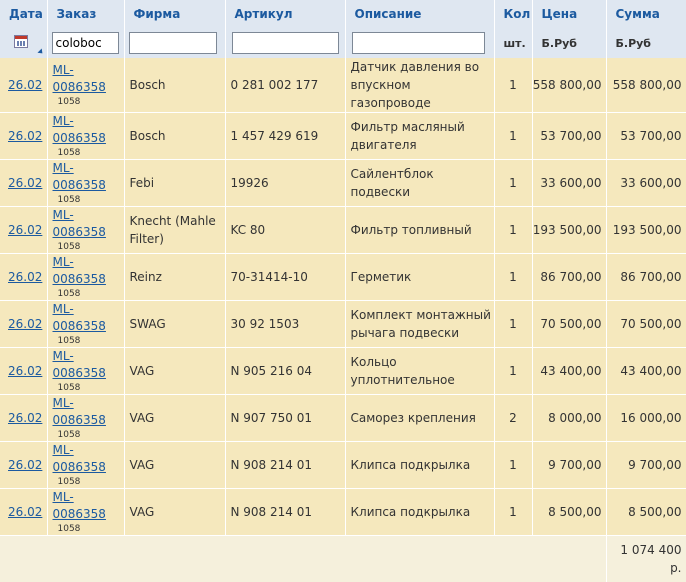 The image size is (686, 582). I want to click on col-header-price: Цена, so click(569, 14).